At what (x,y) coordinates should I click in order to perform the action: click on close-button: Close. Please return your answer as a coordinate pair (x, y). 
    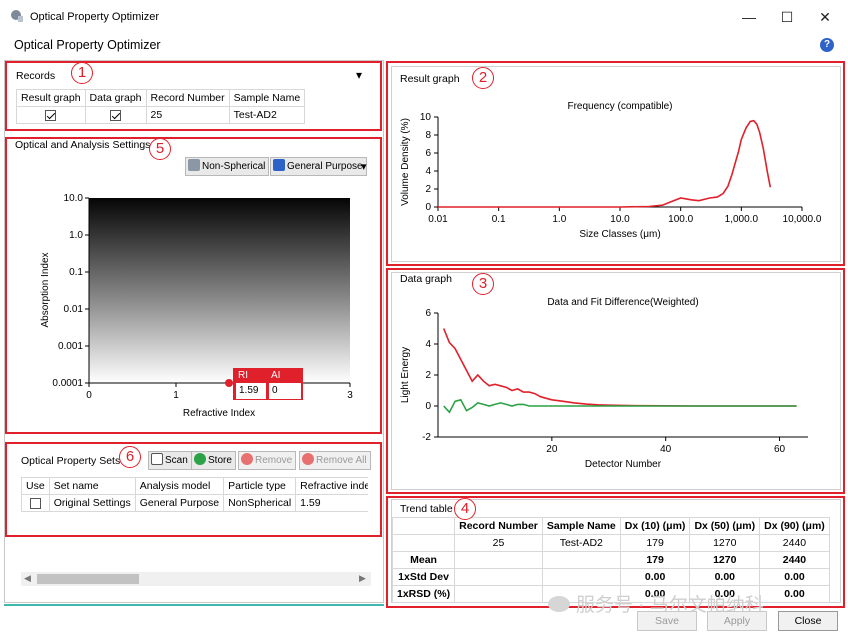
    Looking at the image, I should click on (808, 621).